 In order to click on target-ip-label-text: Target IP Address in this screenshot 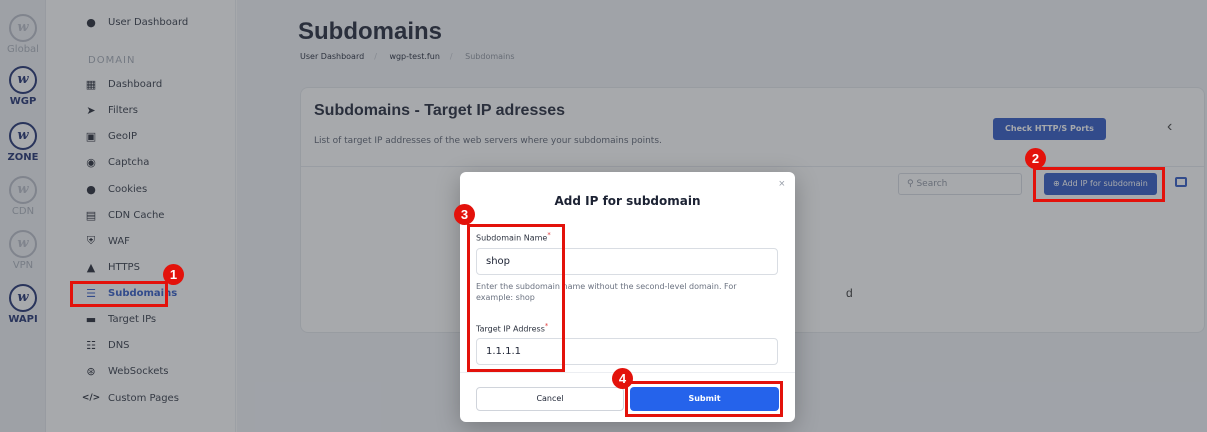, I will do `click(510, 329)`.